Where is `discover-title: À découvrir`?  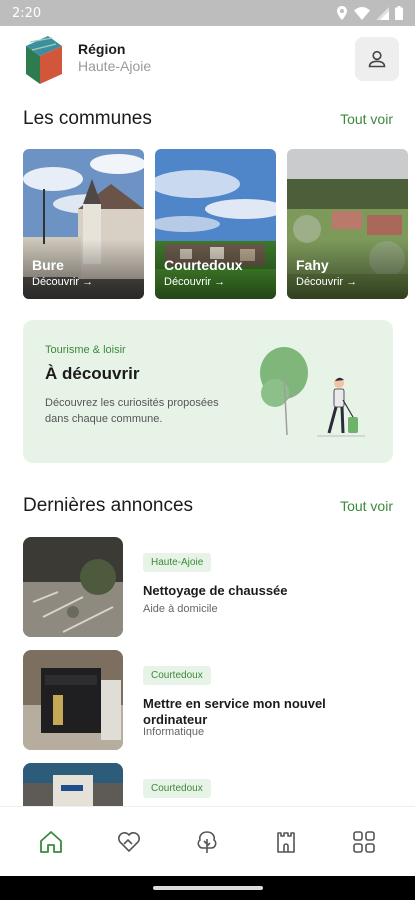
discover-title: À découvrir is located at coordinates (92, 373).